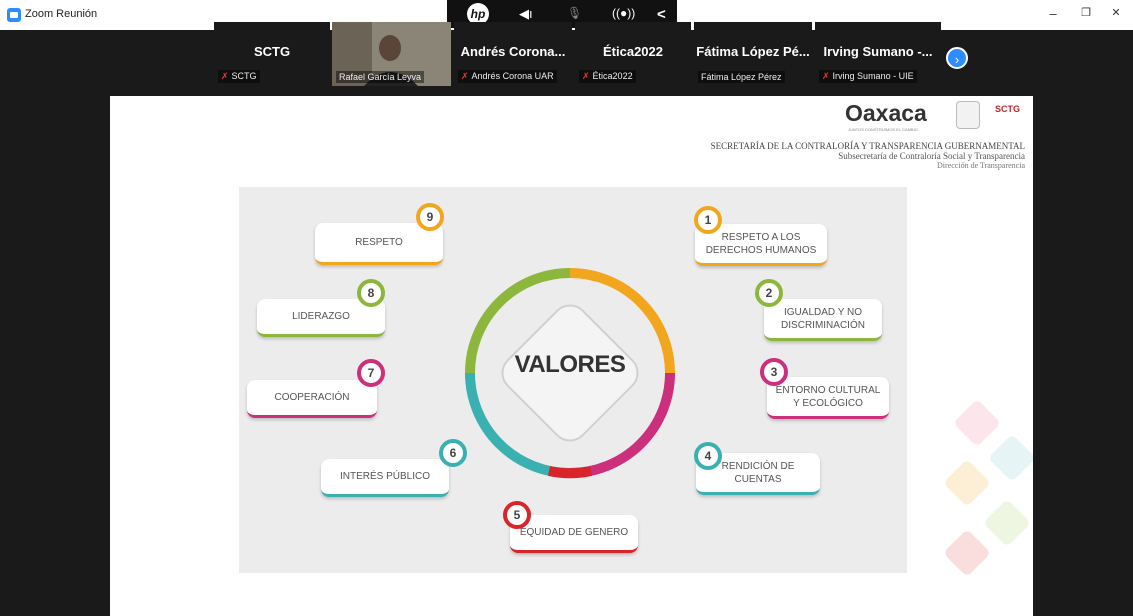 The image size is (1133, 616). What do you see at coordinates (526, 14) in the screenshot?
I see `speaker-icon: ◀ı` at bounding box center [526, 14].